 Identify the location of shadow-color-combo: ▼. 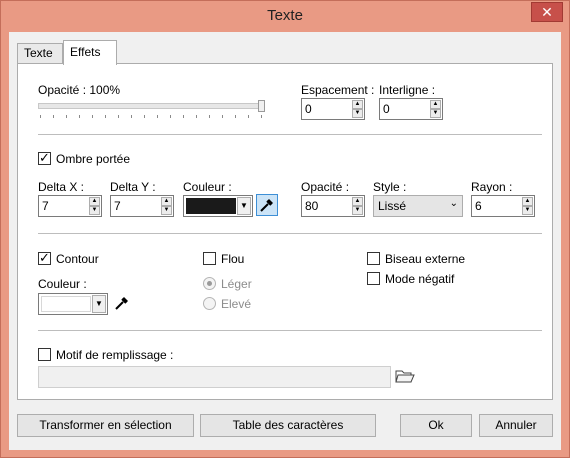
(218, 206).